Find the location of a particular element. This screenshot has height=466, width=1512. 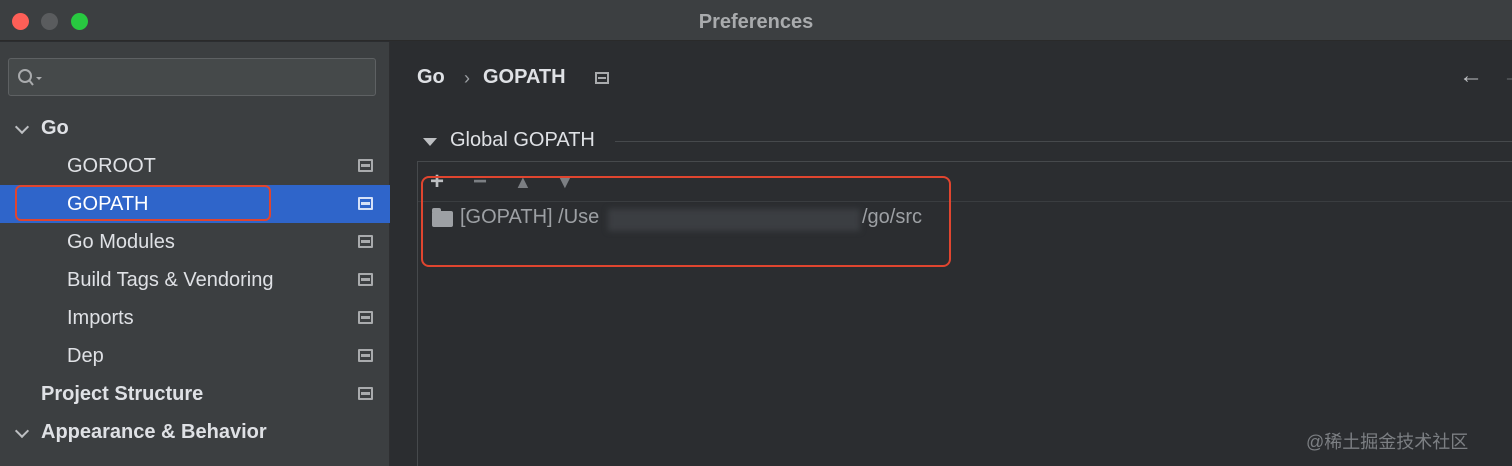

section-divider is located at coordinates (1063, 141).